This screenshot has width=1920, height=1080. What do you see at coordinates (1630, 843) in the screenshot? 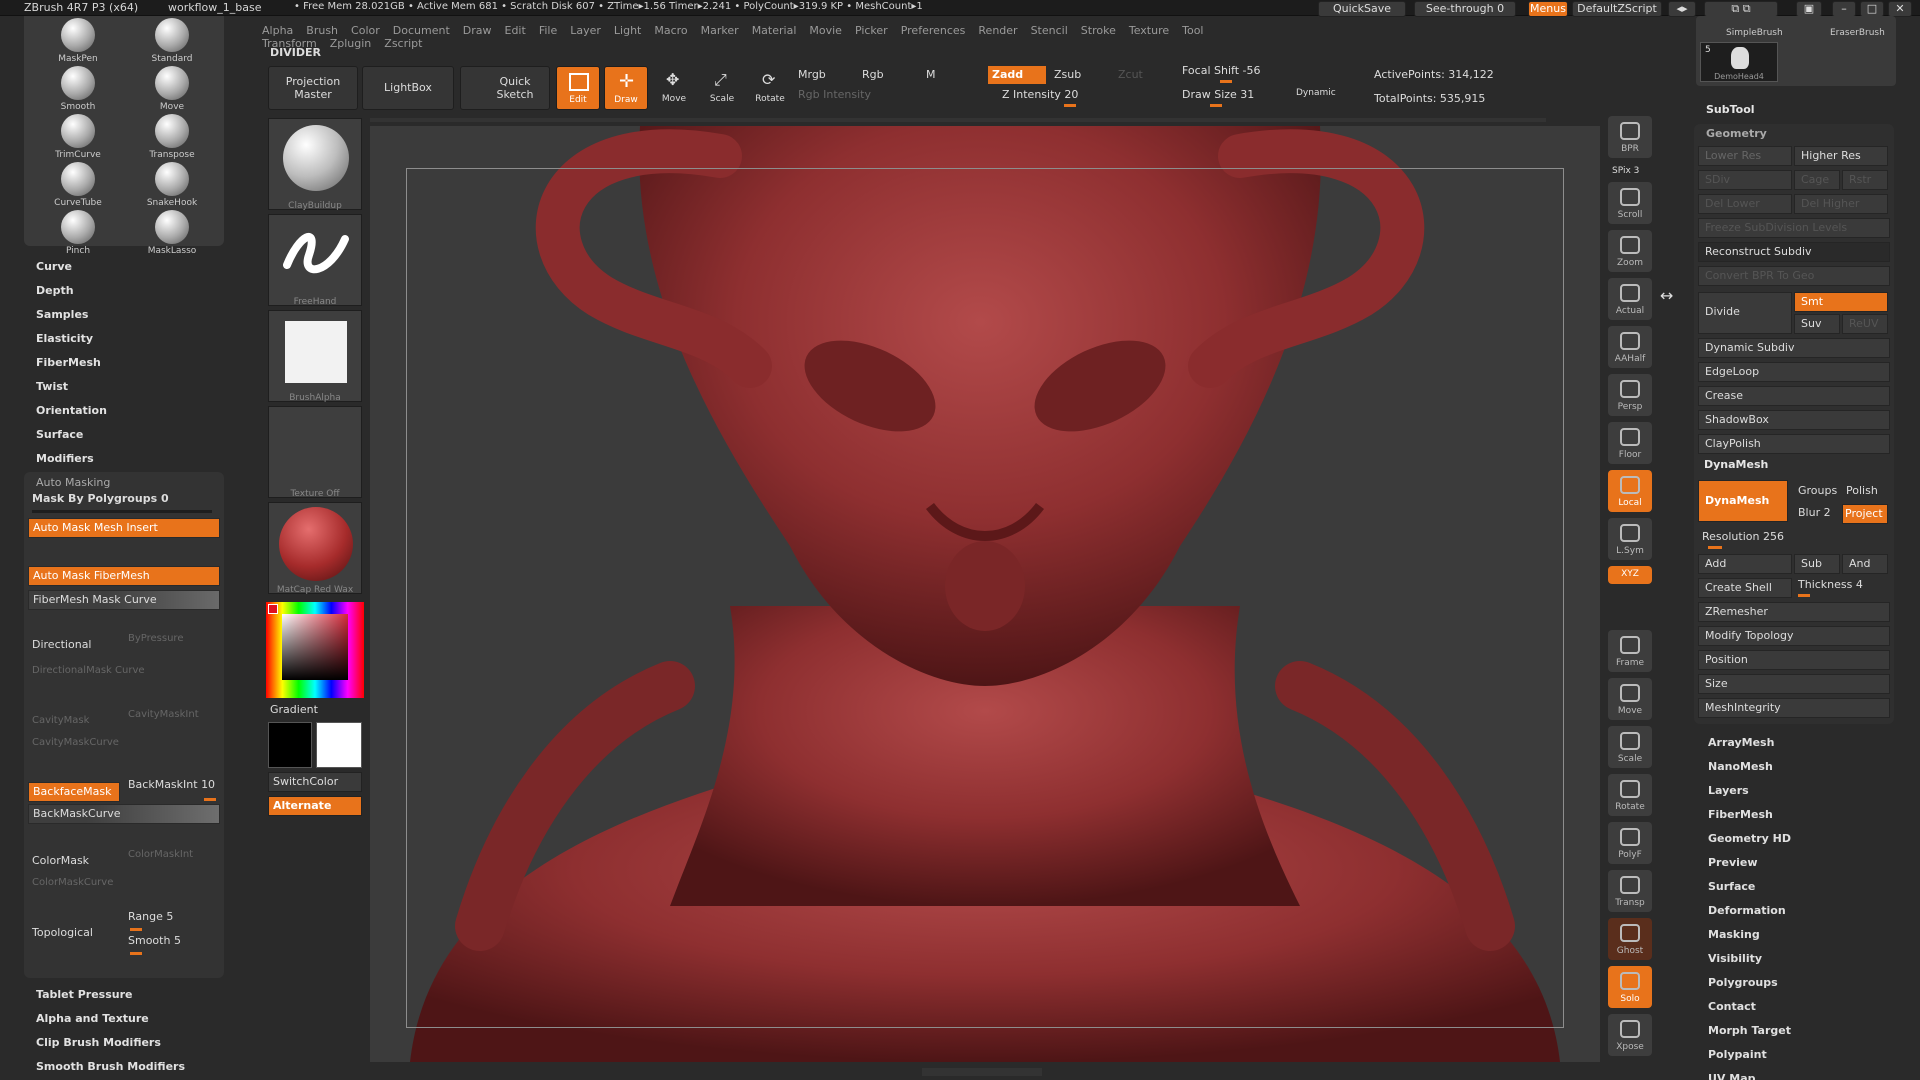
I see `shelf-polyf: PolyF` at bounding box center [1630, 843].